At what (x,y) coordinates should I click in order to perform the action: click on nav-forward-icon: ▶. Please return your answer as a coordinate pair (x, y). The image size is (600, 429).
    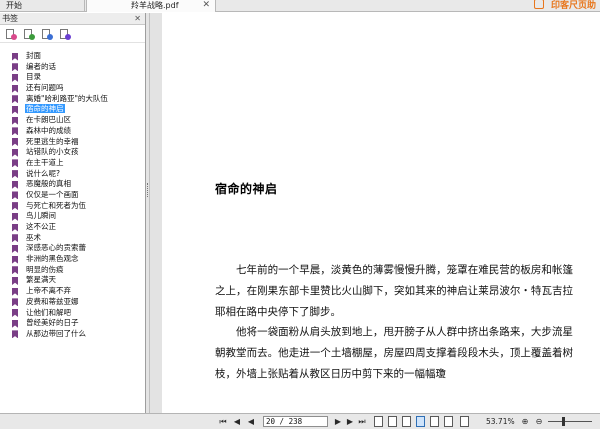
    Looking at the image, I should click on (338, 421).